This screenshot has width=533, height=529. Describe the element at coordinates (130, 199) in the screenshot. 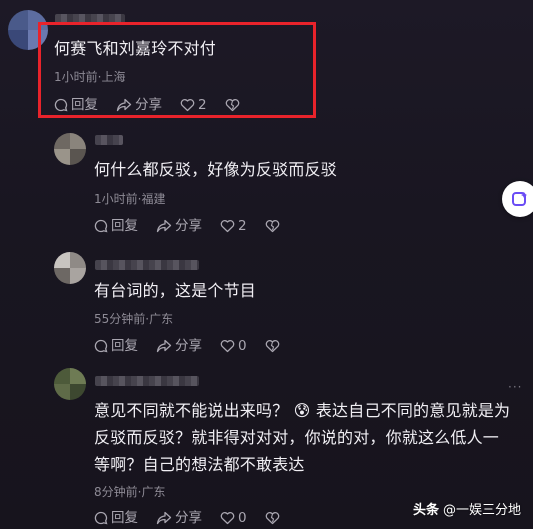

I see `comment-meta: 1小时前·福建` at that location.